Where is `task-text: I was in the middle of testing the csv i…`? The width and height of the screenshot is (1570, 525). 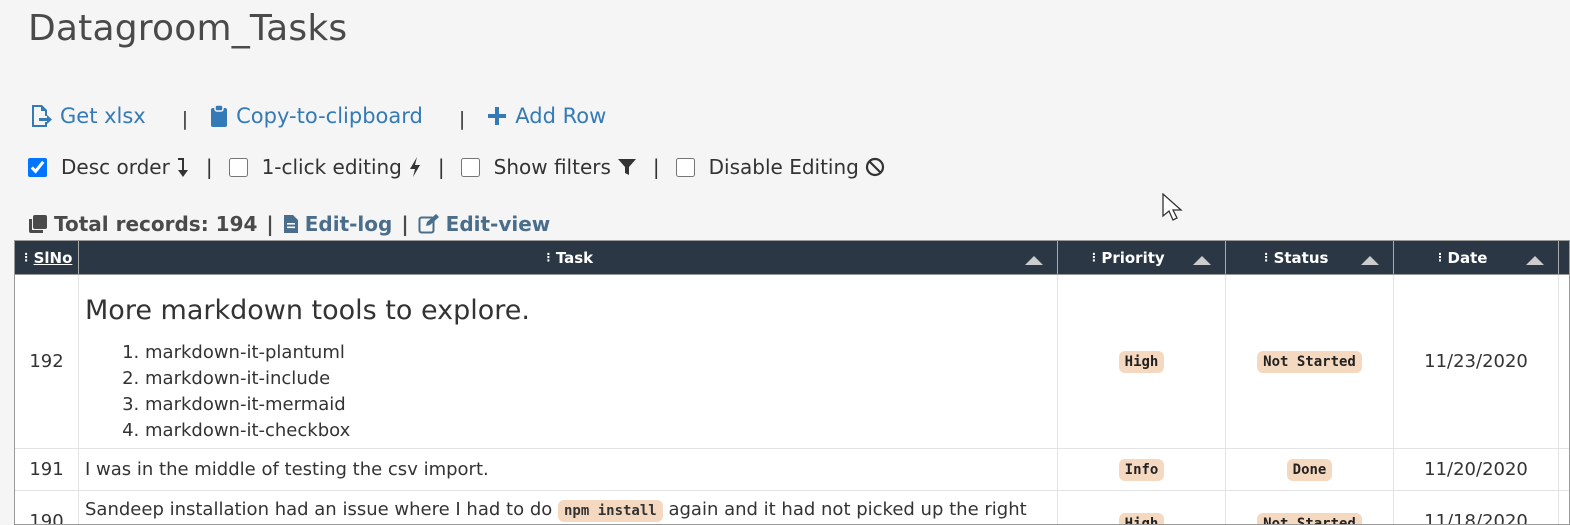
task-text: I was in the middle of testing the csv i… is located at coordinates (287, 469).